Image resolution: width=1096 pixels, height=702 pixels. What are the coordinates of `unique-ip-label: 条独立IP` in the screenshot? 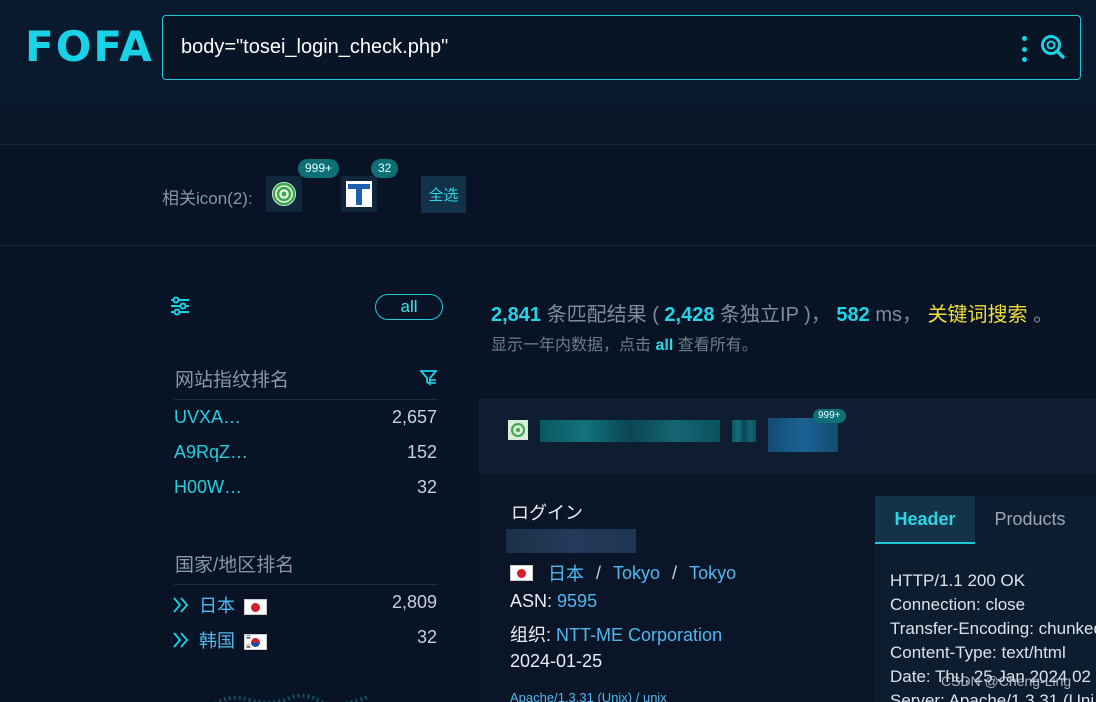 It's located at (759, 315).